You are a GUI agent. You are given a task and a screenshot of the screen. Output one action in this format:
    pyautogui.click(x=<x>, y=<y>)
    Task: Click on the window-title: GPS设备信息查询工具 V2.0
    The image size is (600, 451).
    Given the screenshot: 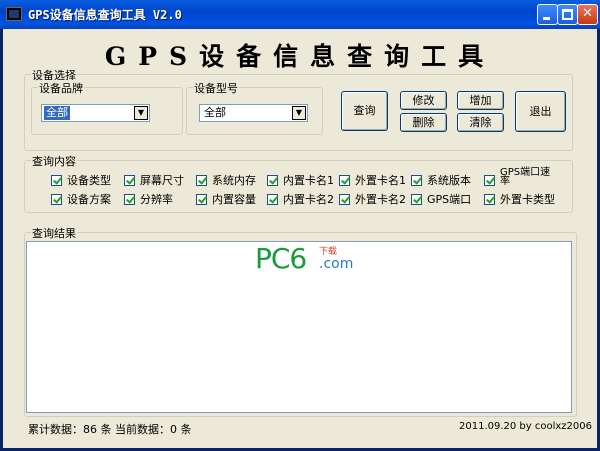 What is the action you would take?
    pyautogui.click(x=105, y=15)
    